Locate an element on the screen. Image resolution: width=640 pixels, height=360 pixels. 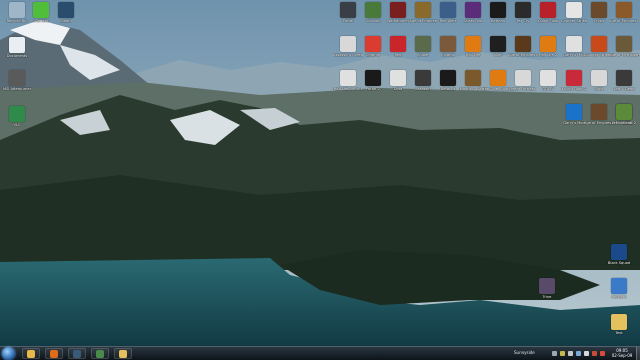
taskbar-app-network is located at coordinates (100, 353).